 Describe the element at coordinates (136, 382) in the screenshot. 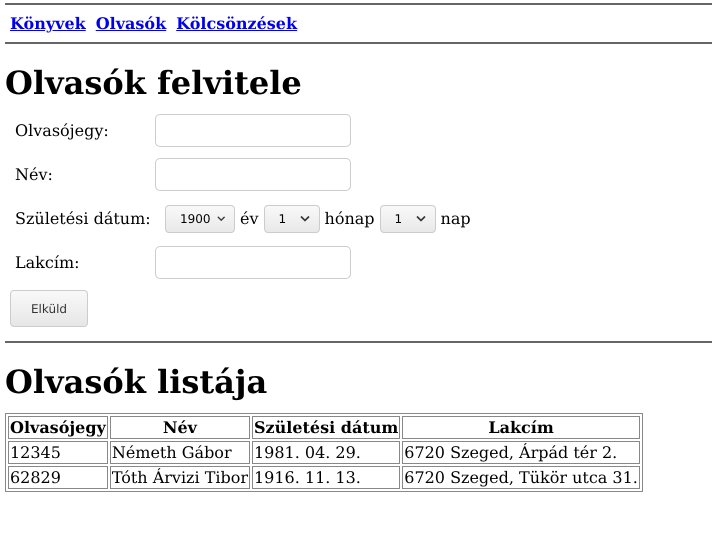

I see `page-heading: Olvasók listája` at that location.